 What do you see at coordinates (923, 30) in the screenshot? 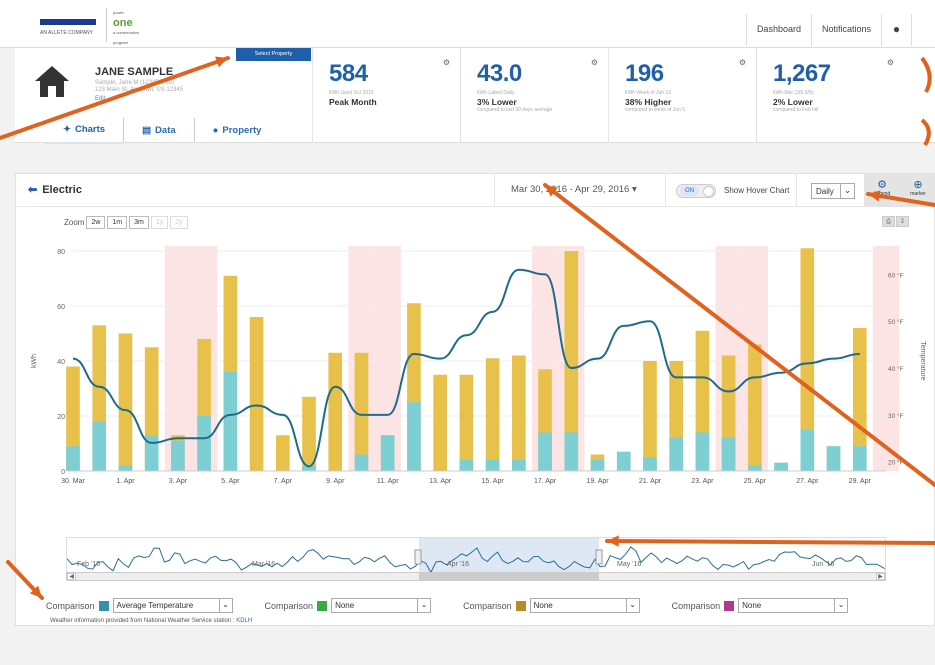
I see `nav-spacer` at bounding box center [923, 30].